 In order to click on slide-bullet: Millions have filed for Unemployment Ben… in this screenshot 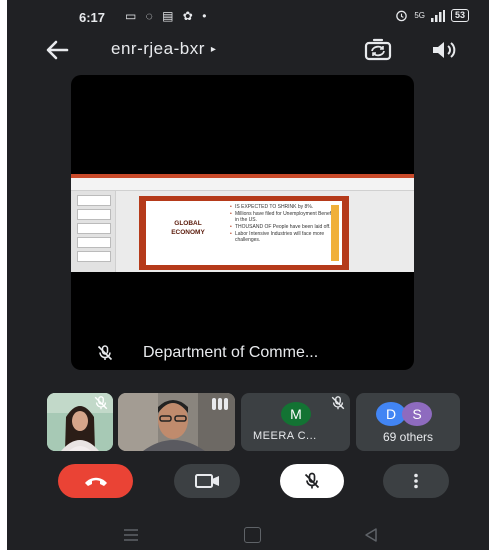, I will do `click(284, 217)`.